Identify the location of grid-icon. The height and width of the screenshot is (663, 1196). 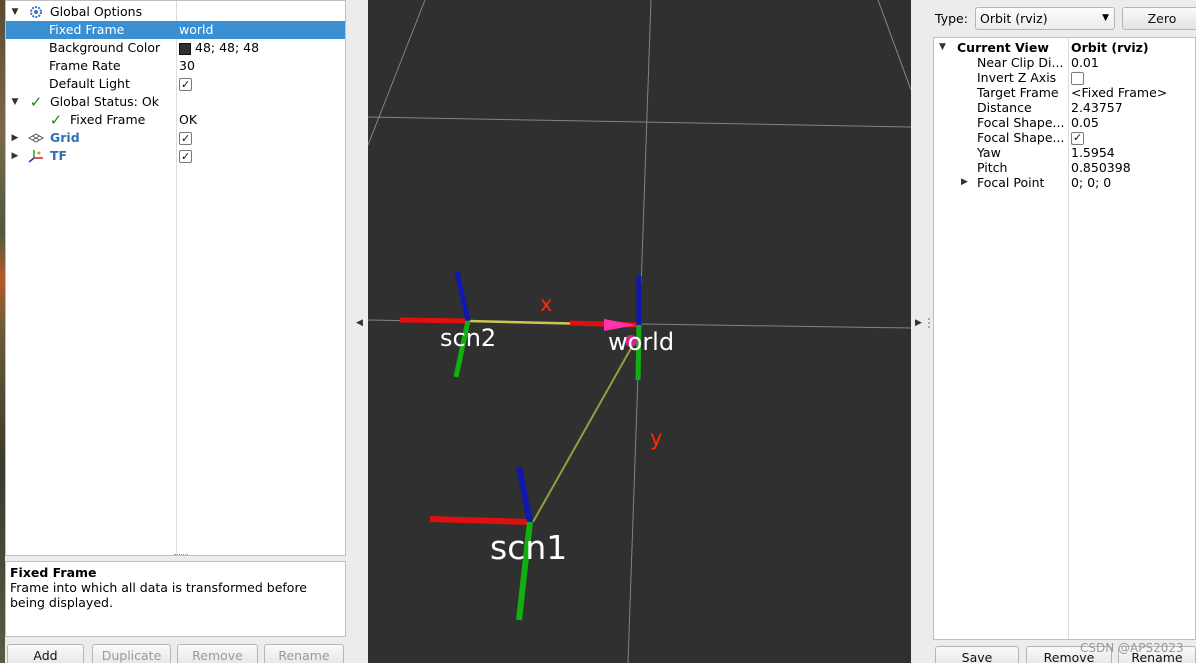
(36, 138).